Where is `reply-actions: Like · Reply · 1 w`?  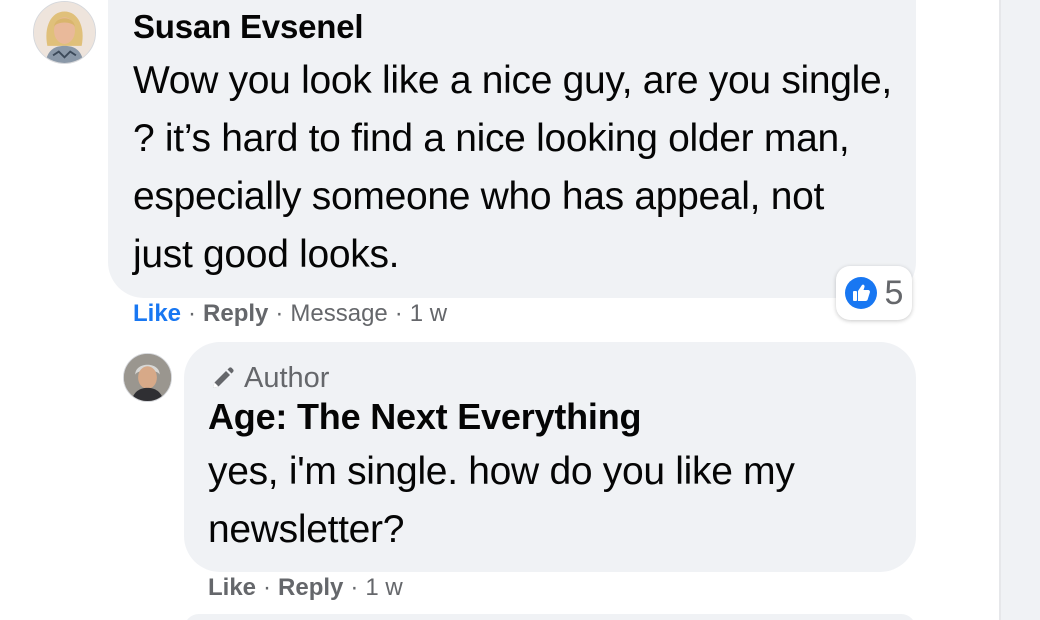 reply-actions: Like · Reply · 1 w is located at coordinates (305, 588).